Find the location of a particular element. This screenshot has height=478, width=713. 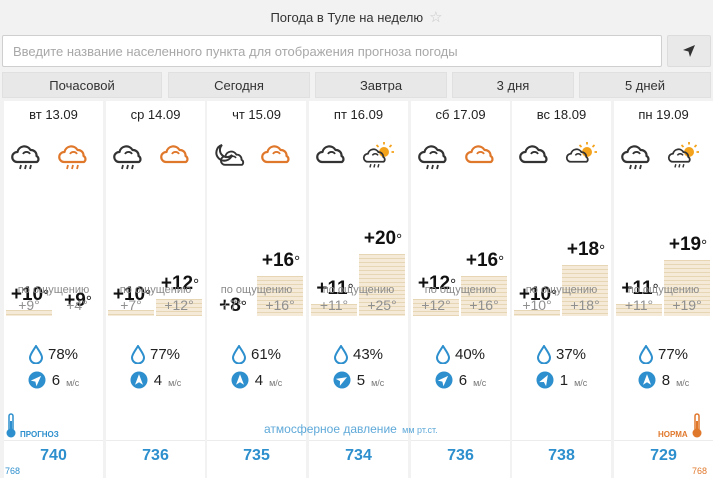

pressure-caption: атмосферное давление мм рт.ст. is located at coordinates (351, 429).